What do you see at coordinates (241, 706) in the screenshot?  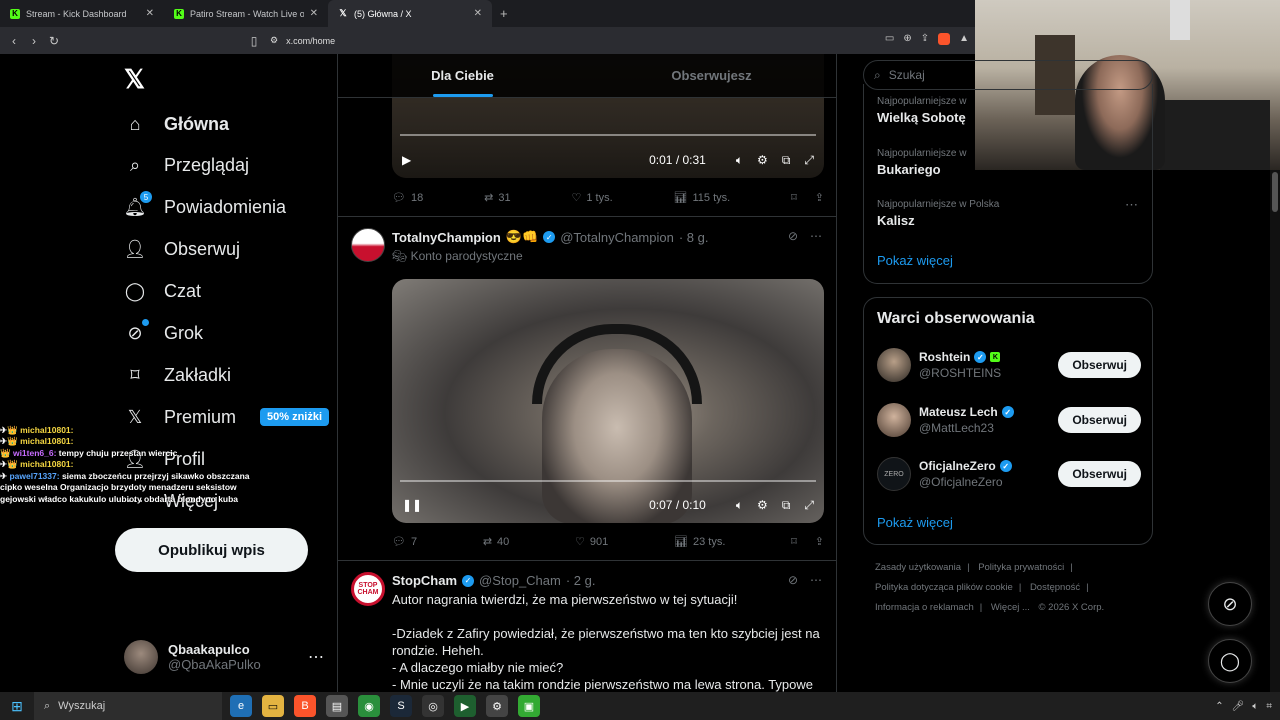 I see `edge-icon: e` at bounding box center [241, 706].